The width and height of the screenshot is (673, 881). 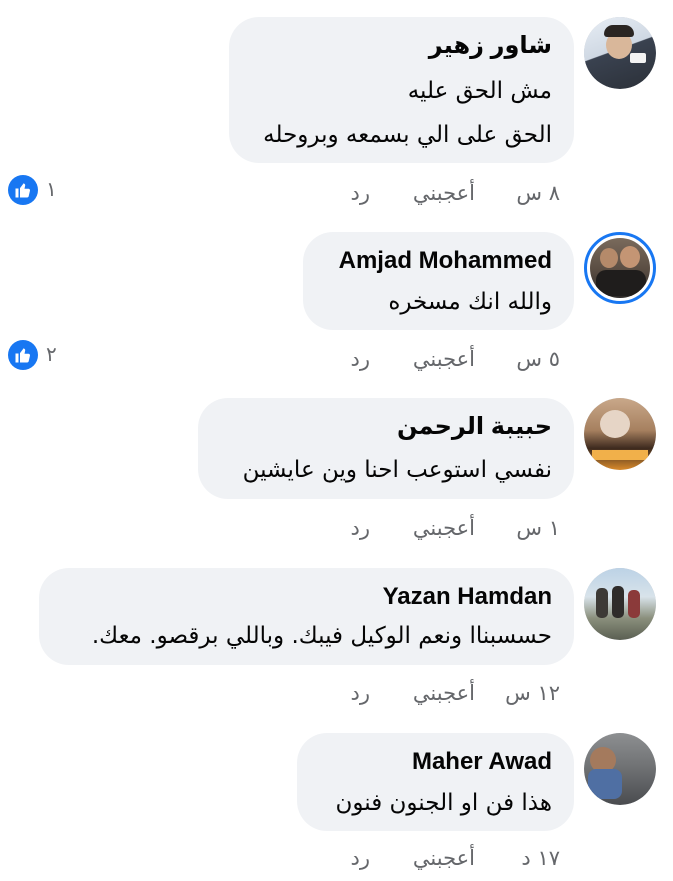 I want to click on comment-meta: ٥ س أعجبني رد, so click(x=445, y=362).